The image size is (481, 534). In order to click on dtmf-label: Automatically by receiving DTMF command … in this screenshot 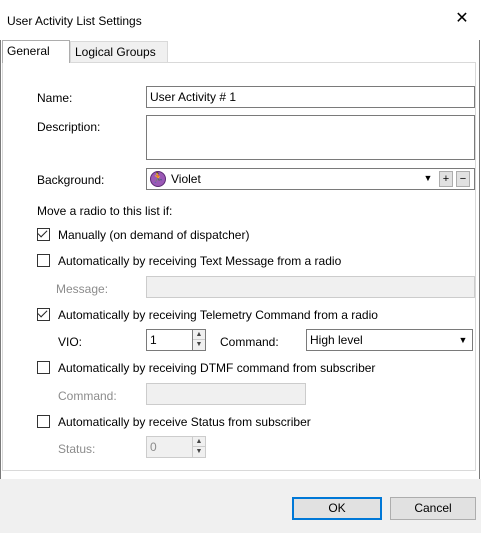, I will do `click(217, 368)`.